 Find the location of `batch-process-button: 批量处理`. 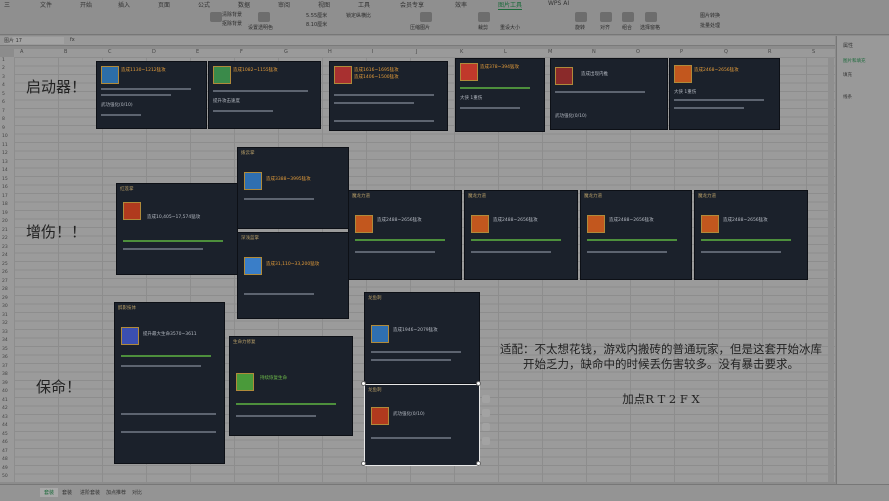

batch-process-button: 批量处理 is located at coordinates (710, 26).